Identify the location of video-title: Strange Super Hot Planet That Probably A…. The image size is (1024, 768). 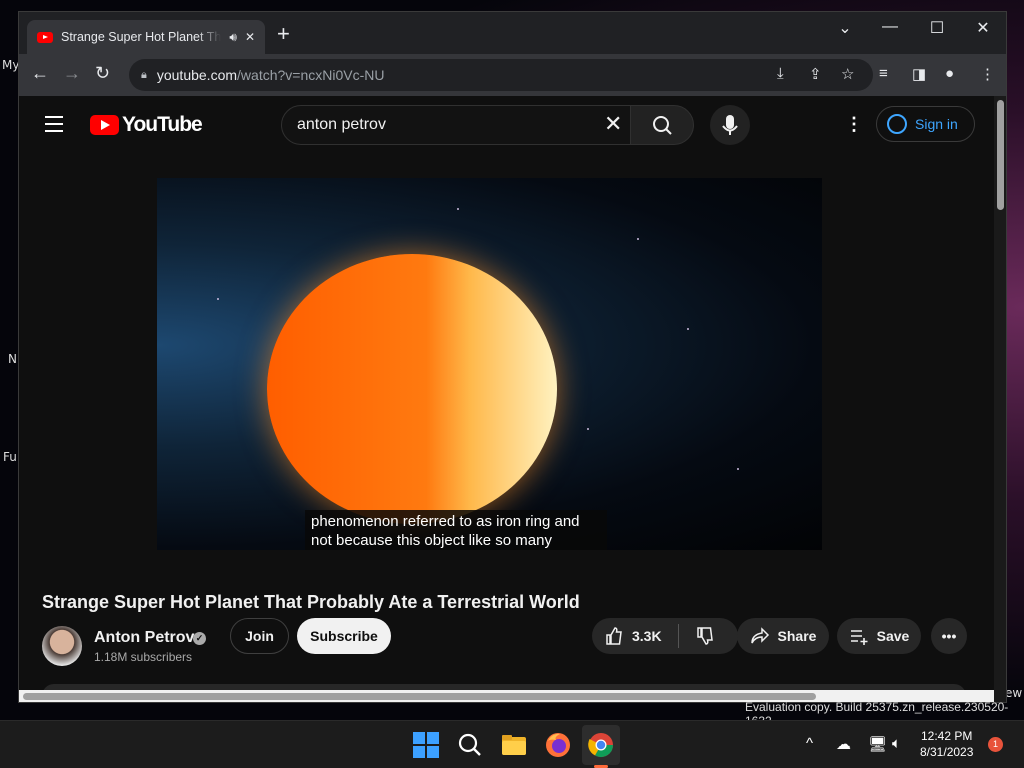
(311, 602).